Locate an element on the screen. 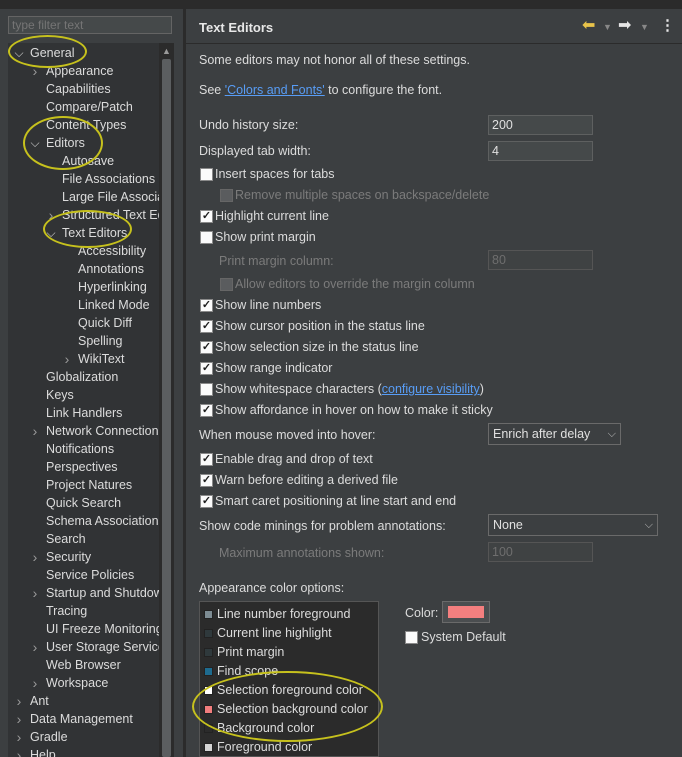  view-menu-icon: ⋮ is located at coordinates (667, 26).